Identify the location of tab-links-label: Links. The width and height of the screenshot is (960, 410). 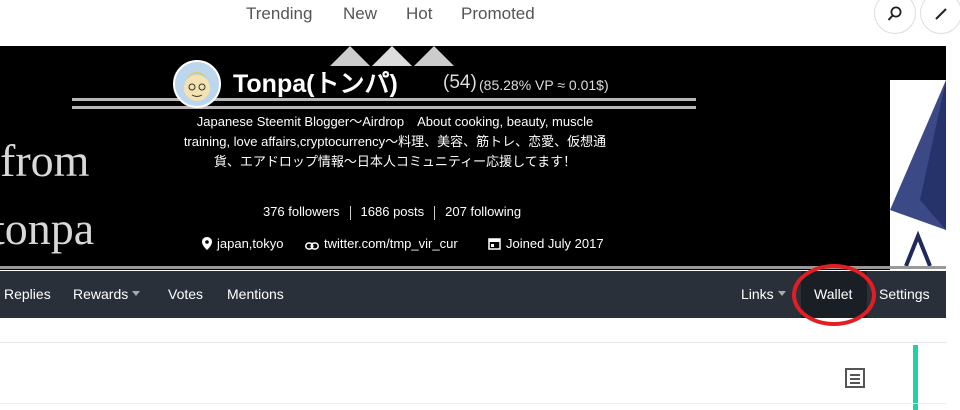
(757, 294).